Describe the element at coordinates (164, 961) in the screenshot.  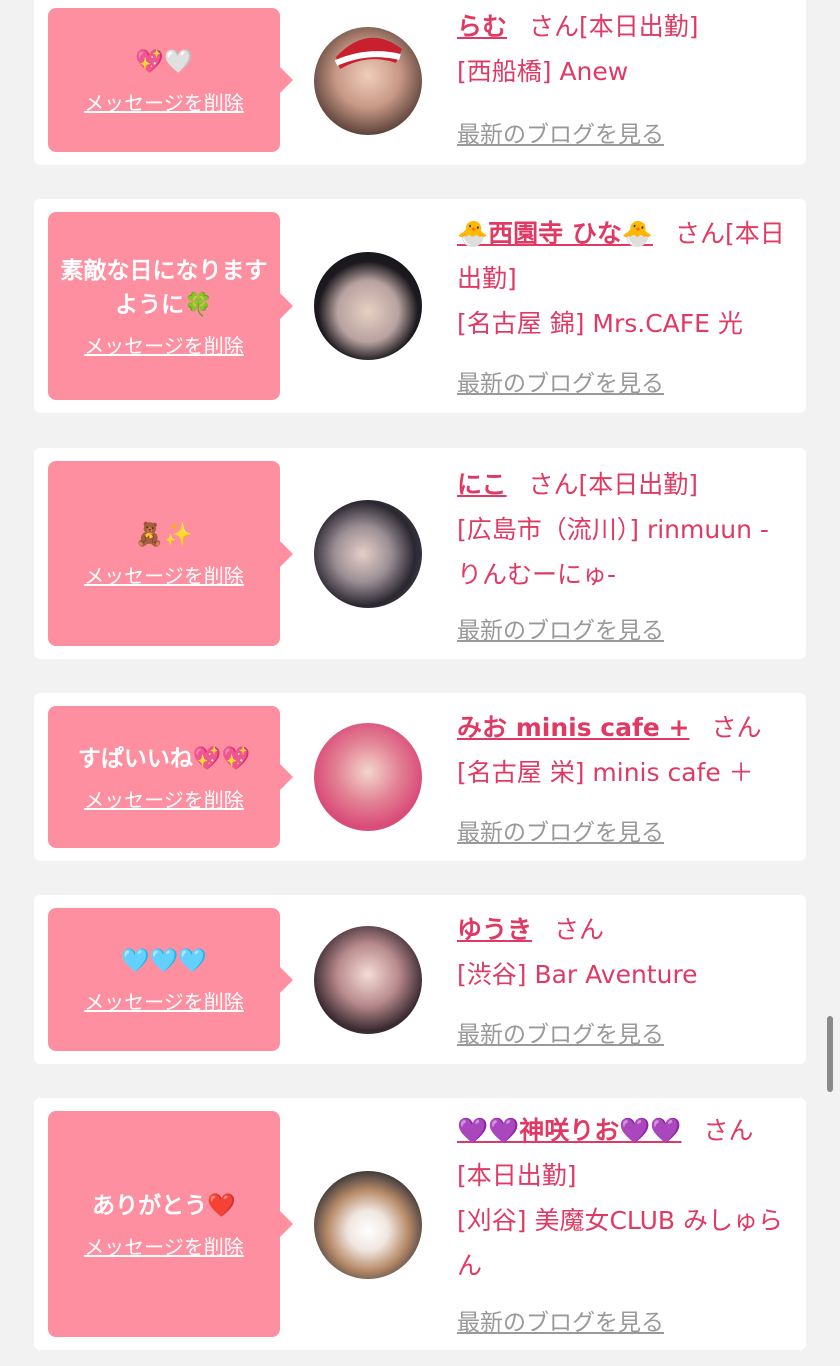
I see `message-text: 🩵🩵🩵` at that location.